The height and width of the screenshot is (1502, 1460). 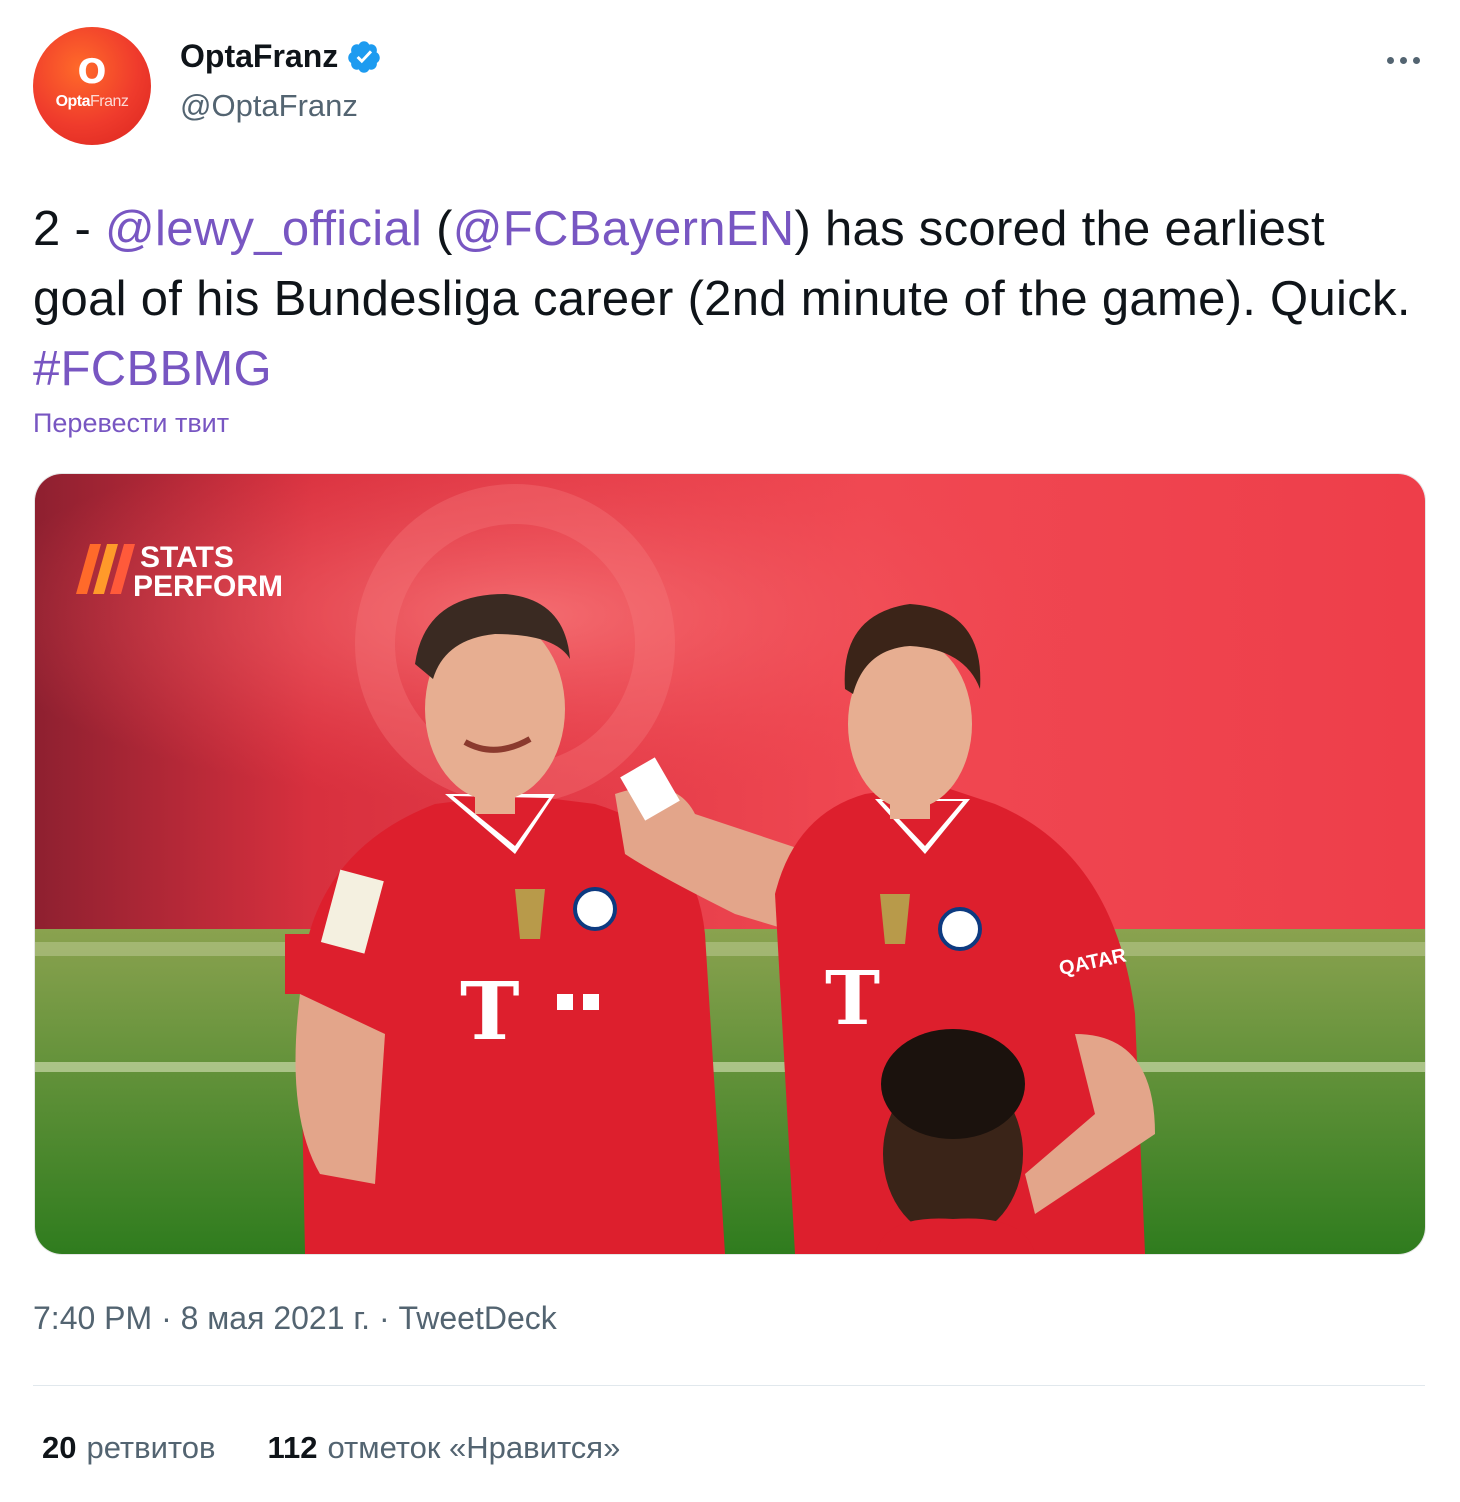 I want to click on likes-label: отметок «Нравится», so click(x=474, y=1447).